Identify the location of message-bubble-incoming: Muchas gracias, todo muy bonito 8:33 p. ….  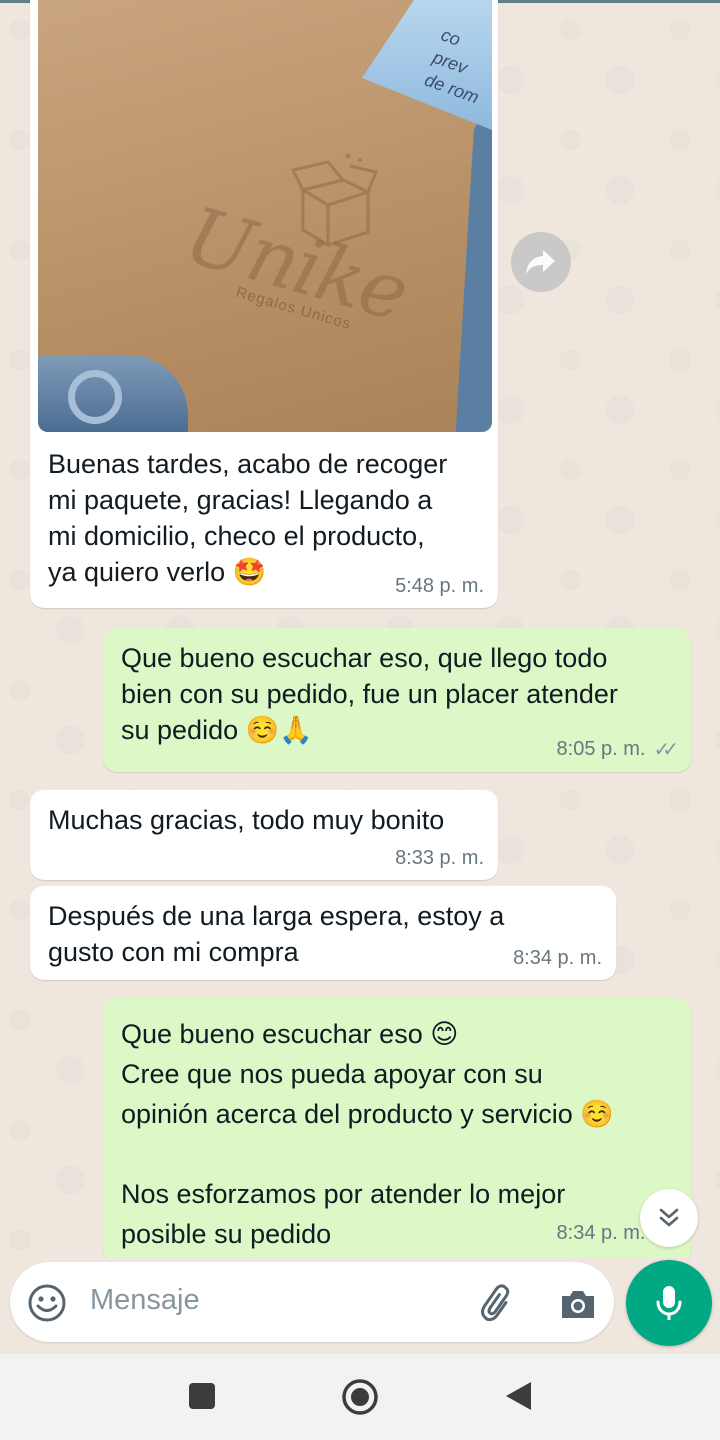
(264, 835).